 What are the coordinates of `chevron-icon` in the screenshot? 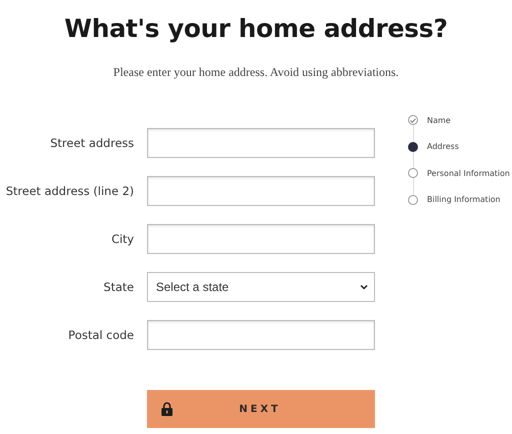 It's located at (364, 287).